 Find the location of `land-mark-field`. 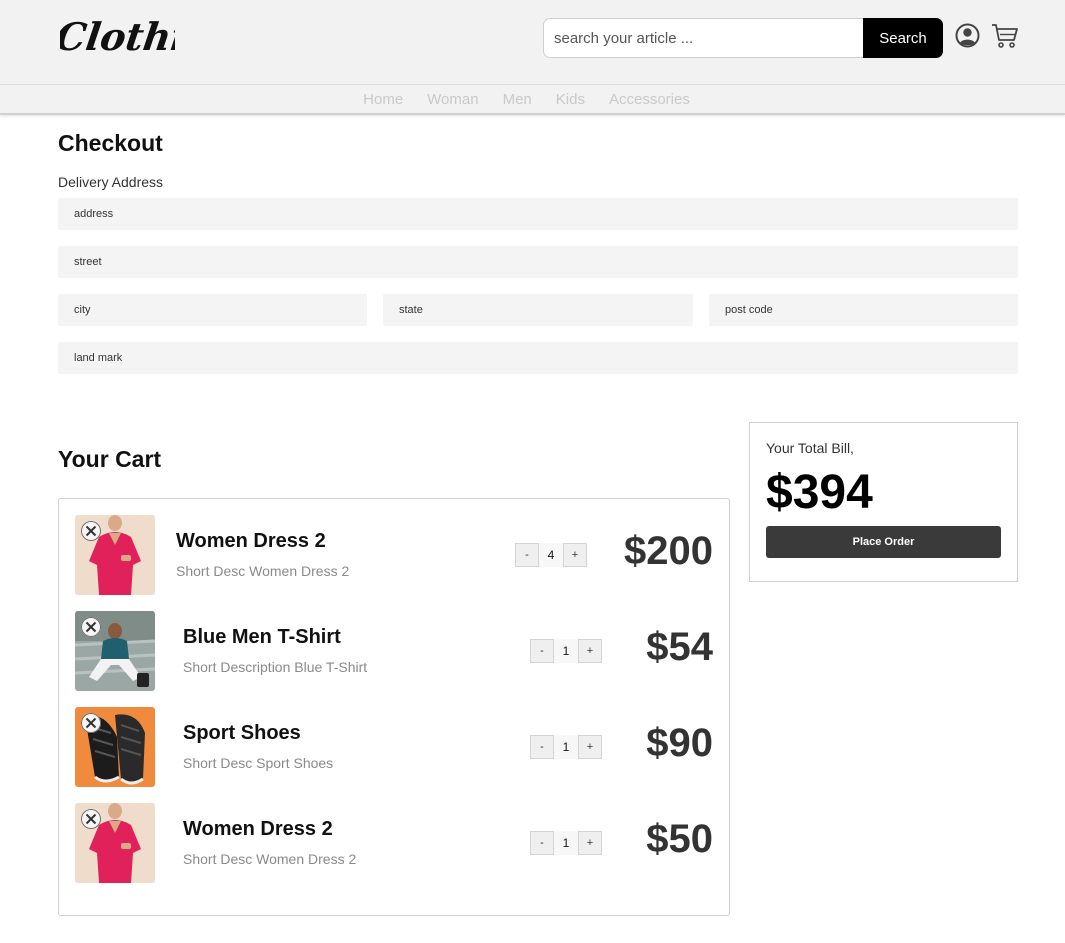

land-mark-field is located at coordinates (538, 358).